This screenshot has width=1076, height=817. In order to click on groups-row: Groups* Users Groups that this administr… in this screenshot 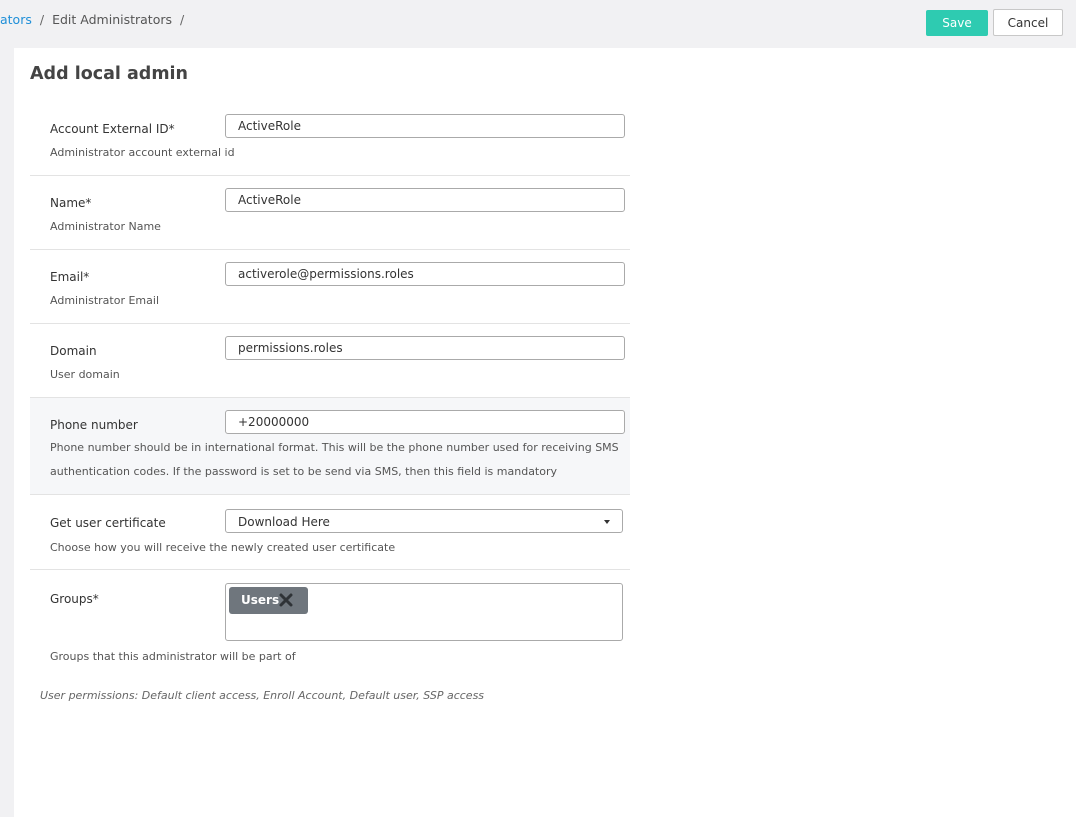, I will do `click(330, 618)`.